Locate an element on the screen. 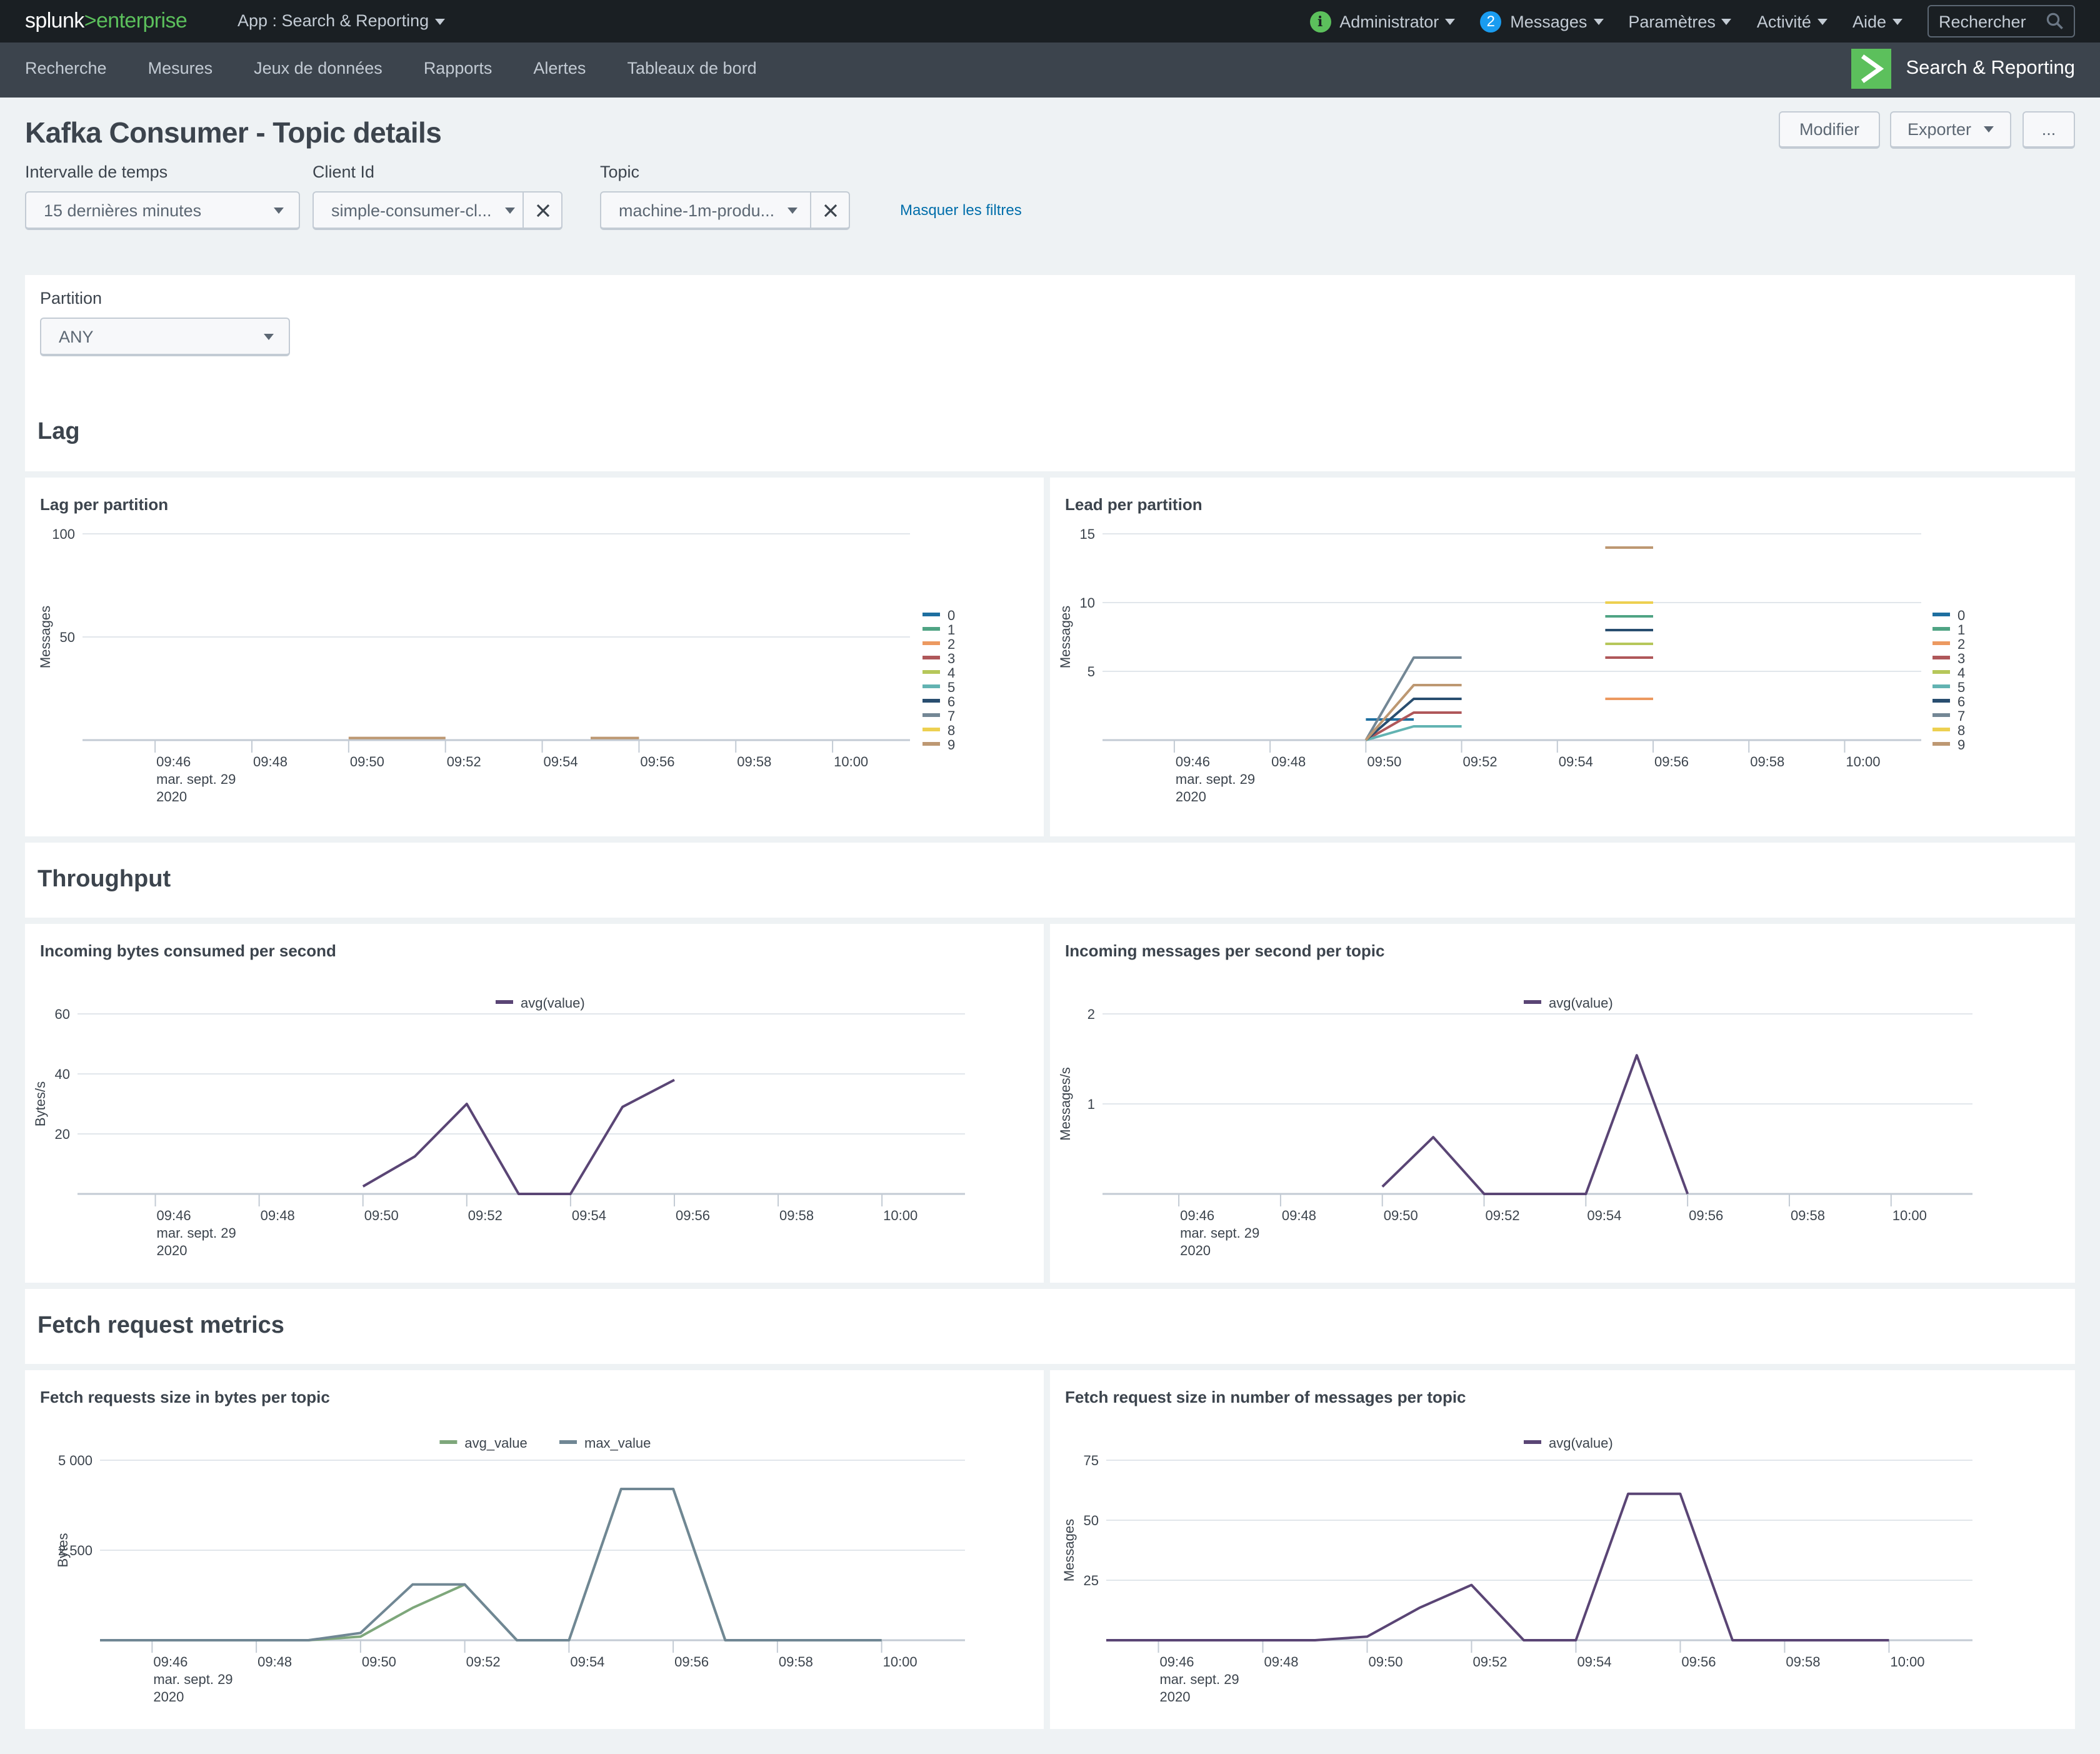  nav-item-tableaux-de-bord: Tableaux de bord is located at coordinates (691, 68).